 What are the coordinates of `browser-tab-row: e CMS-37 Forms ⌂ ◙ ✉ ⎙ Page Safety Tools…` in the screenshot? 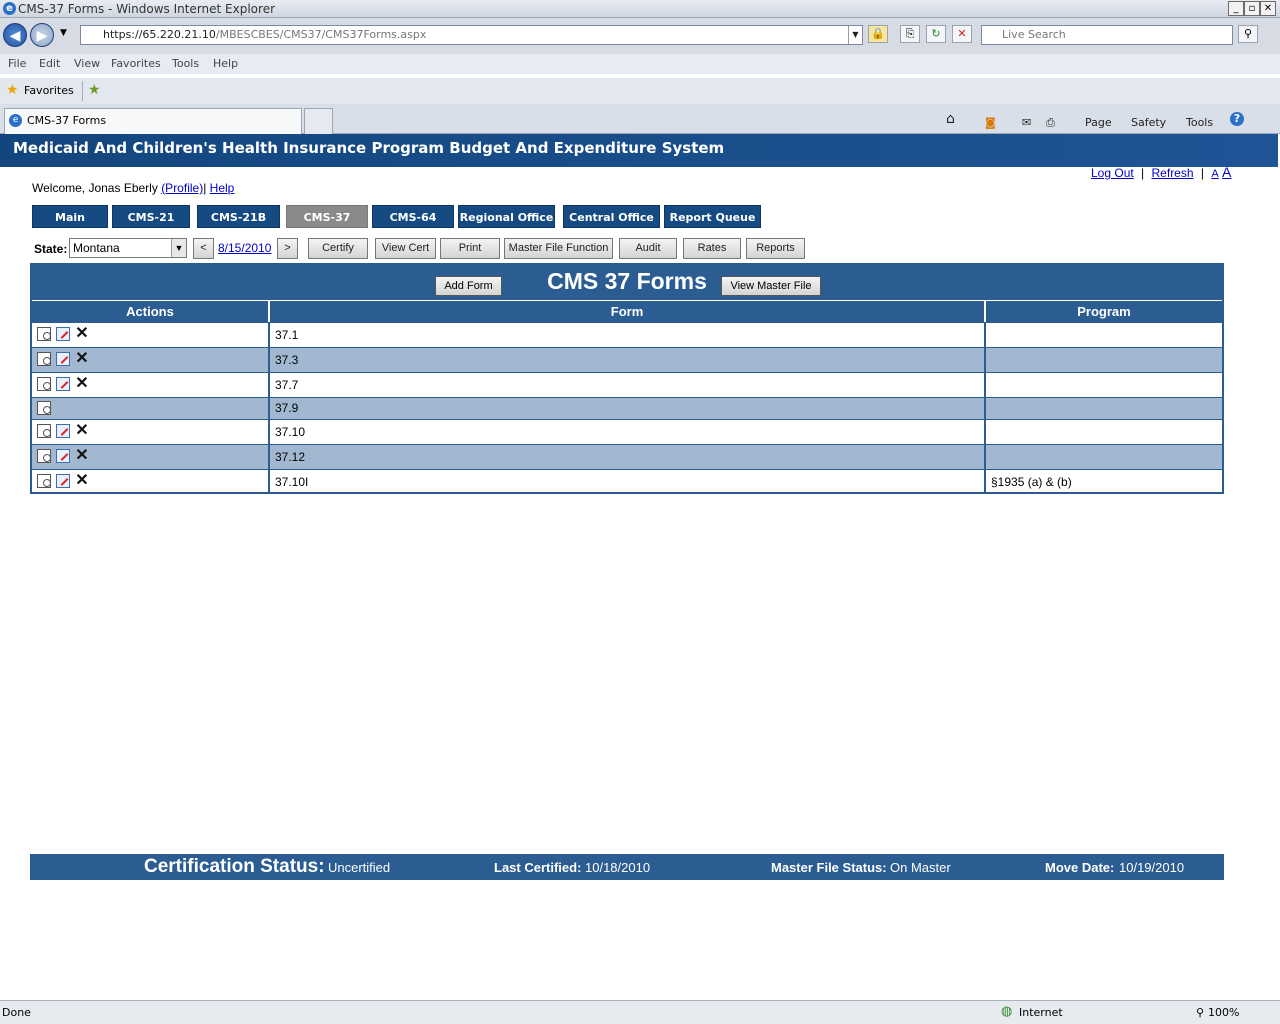 It's located at (640, 119).